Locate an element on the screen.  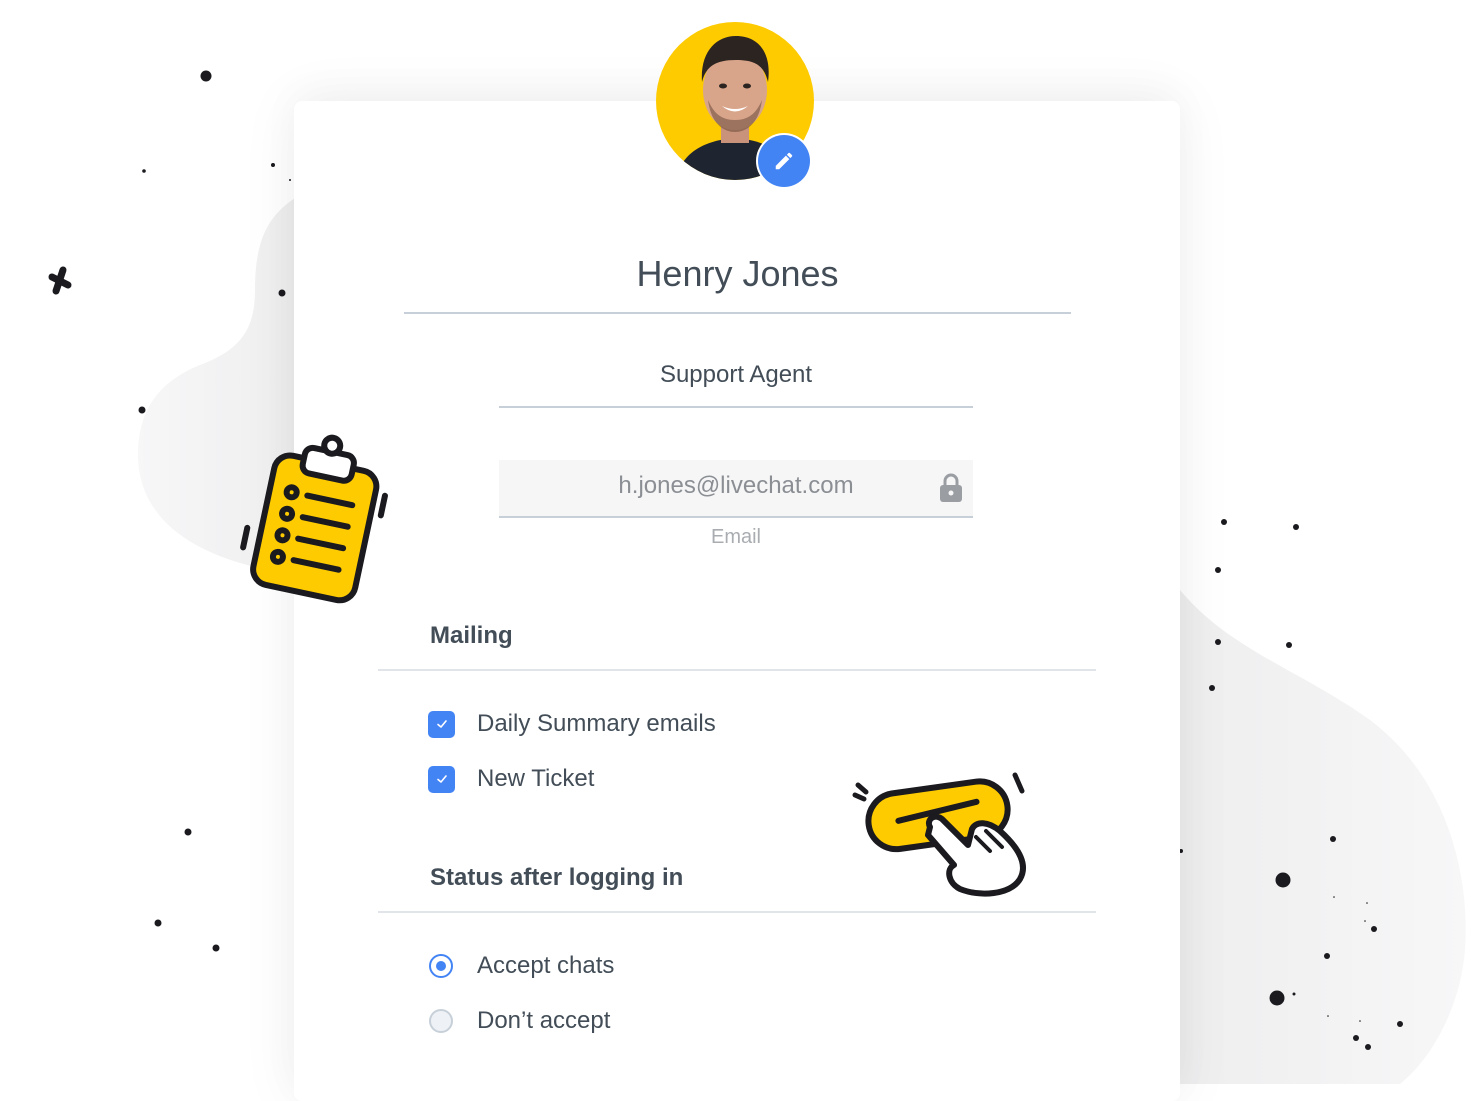
lock-icon is located at coordinates (951, 487).